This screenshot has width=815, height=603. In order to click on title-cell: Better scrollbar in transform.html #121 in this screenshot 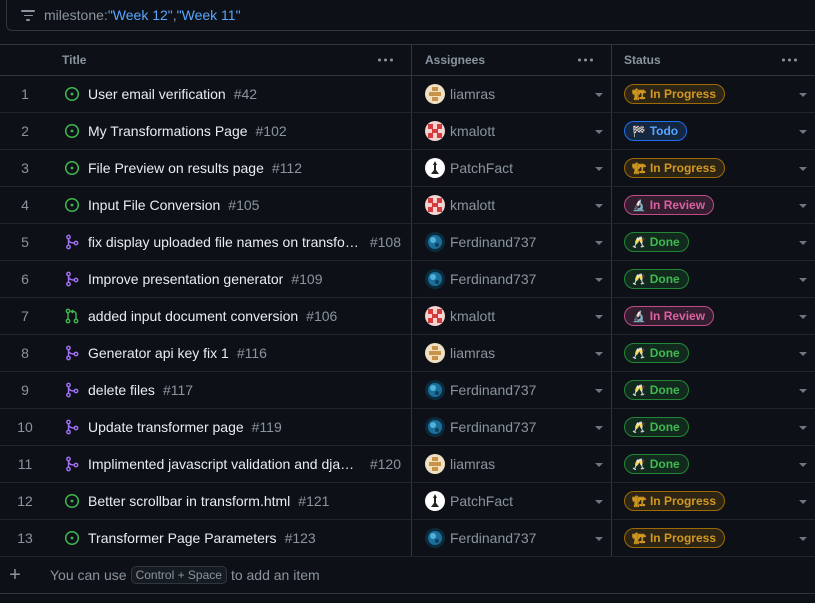, I will do `click(231, 501)`.